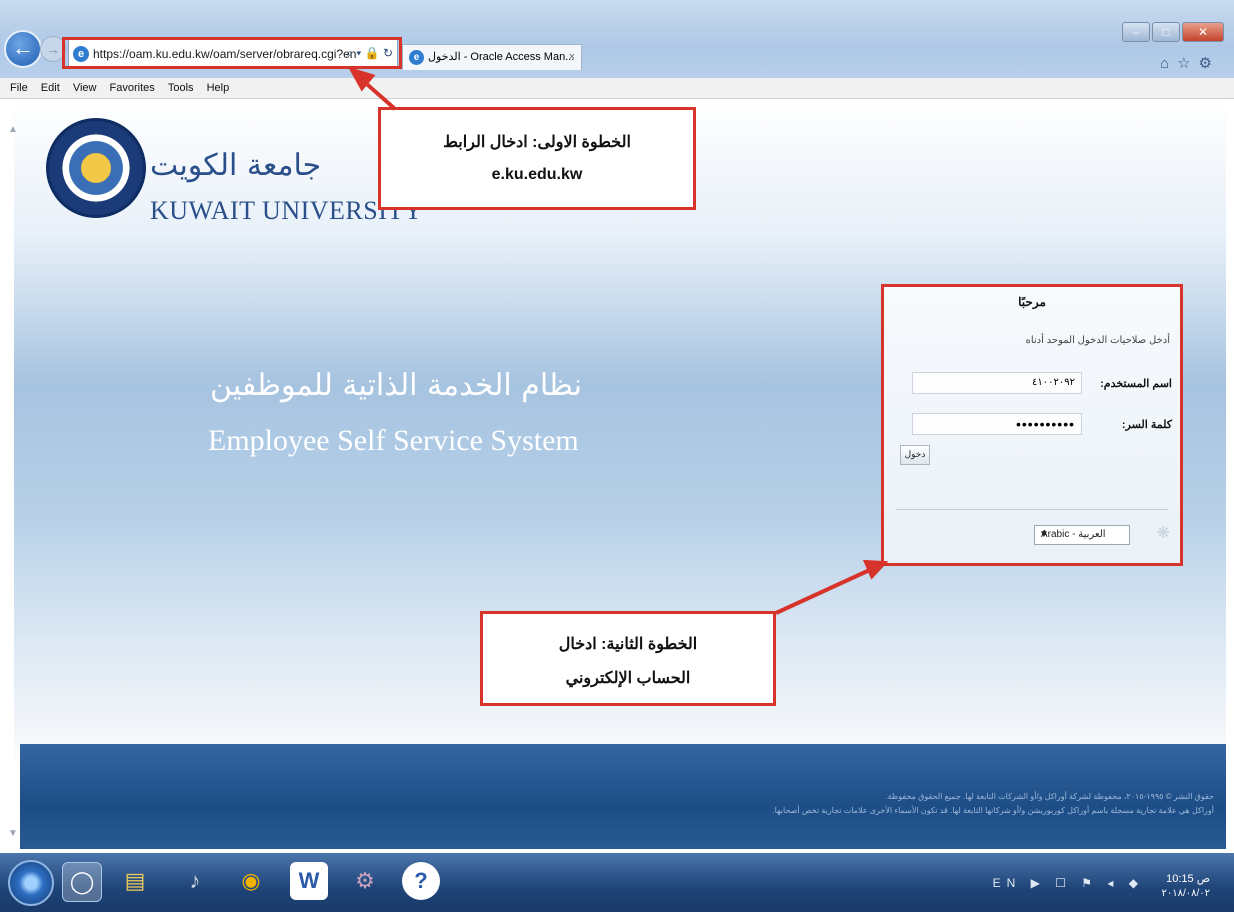  I want to click on login-instructions: أدخل صلاحيات الدخول الموحد أدناه, so click(1097, 340).